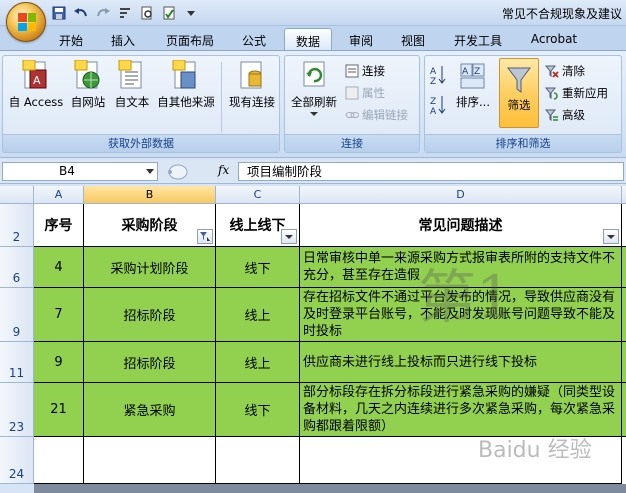 This screenshot has height=493, width=626. I want to click on tab-acrobat: Acrobat, so click(554, 40).